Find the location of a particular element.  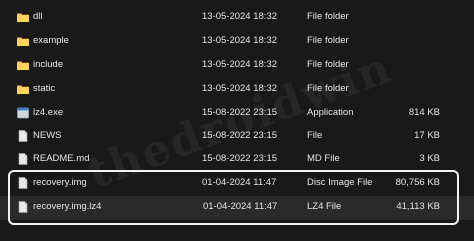

file-name: README.md is located at coordinates (61, 158).